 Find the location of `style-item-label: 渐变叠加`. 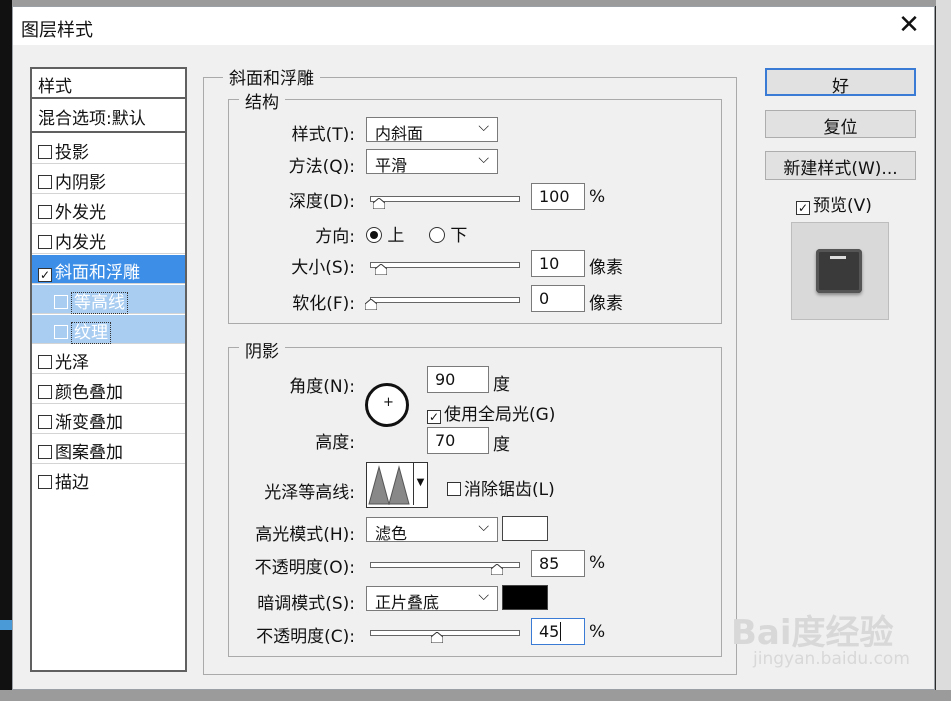

style-item-label: 渐变叠加 is located at coordinates (89, 423).